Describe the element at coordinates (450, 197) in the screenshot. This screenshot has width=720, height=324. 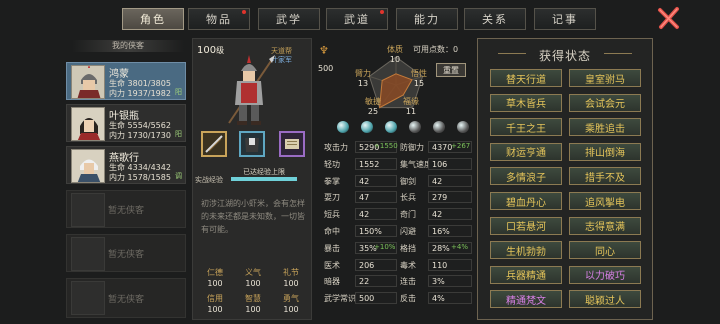
I see `stat-value: 279` at that location.